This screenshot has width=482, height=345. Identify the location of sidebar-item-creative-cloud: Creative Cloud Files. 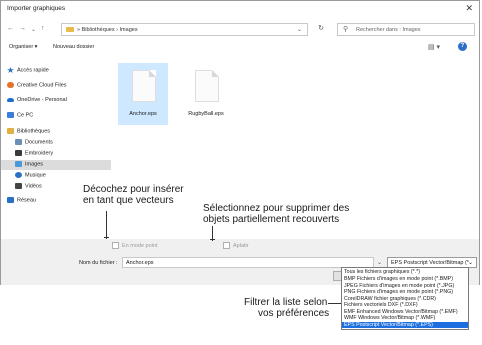
(37, 85).